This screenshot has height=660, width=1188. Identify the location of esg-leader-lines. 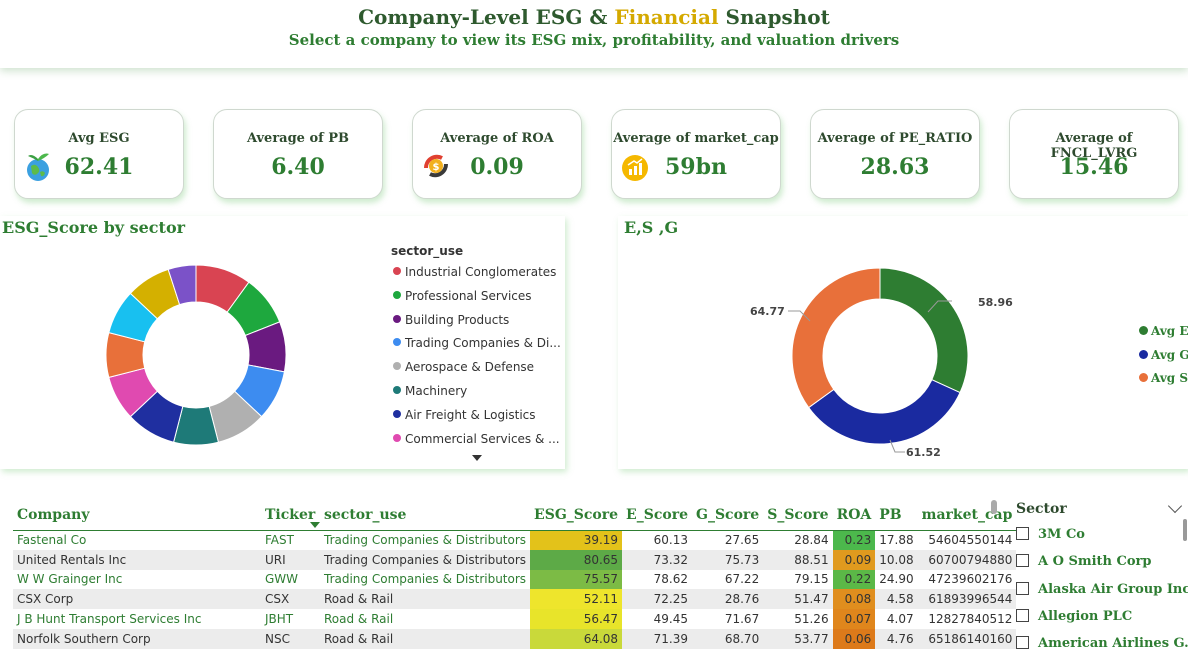
(870, 376).